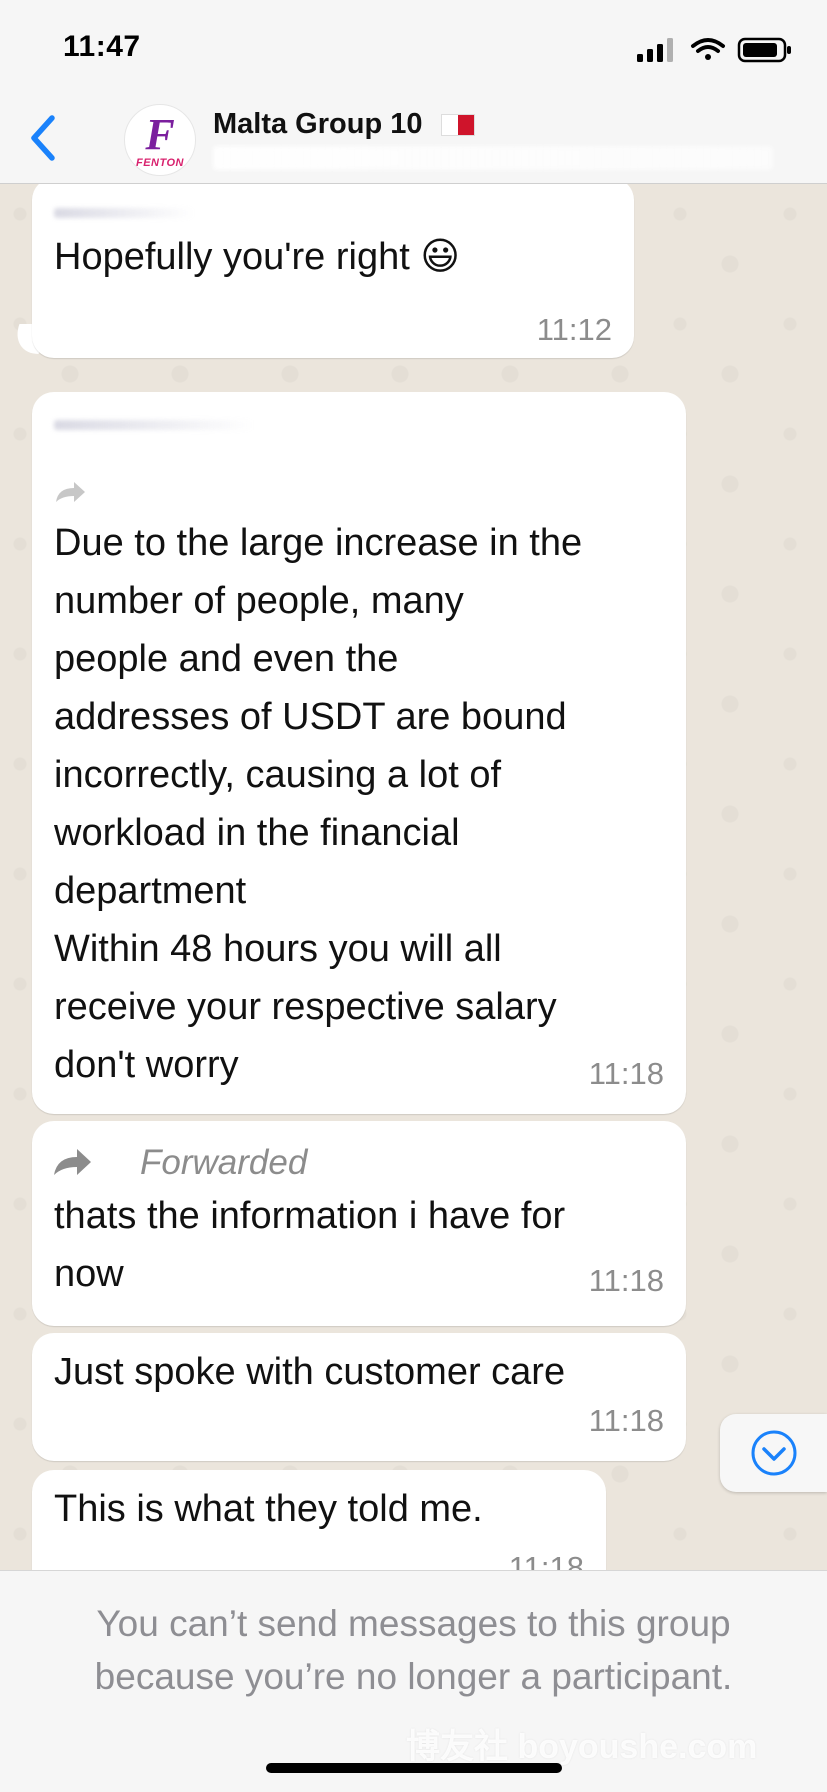 The width and height of the screenshot is (827, 1792). What do you see at coordinates (413, 50) in the screenshot?
I see `status-bar: 11:47` at bounding box center [413, 50].